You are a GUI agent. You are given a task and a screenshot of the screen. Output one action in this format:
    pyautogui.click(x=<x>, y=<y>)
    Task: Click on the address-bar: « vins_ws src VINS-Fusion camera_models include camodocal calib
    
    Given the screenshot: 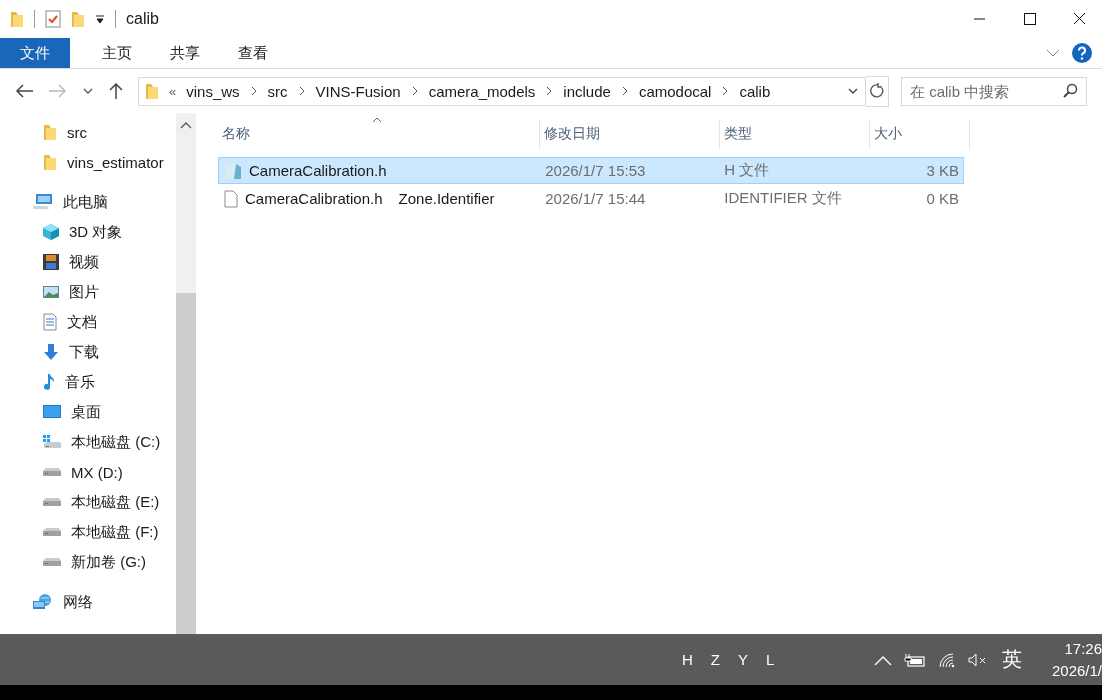 What is the action you would take?
    pyautogui.click(x=502, y=91)
    